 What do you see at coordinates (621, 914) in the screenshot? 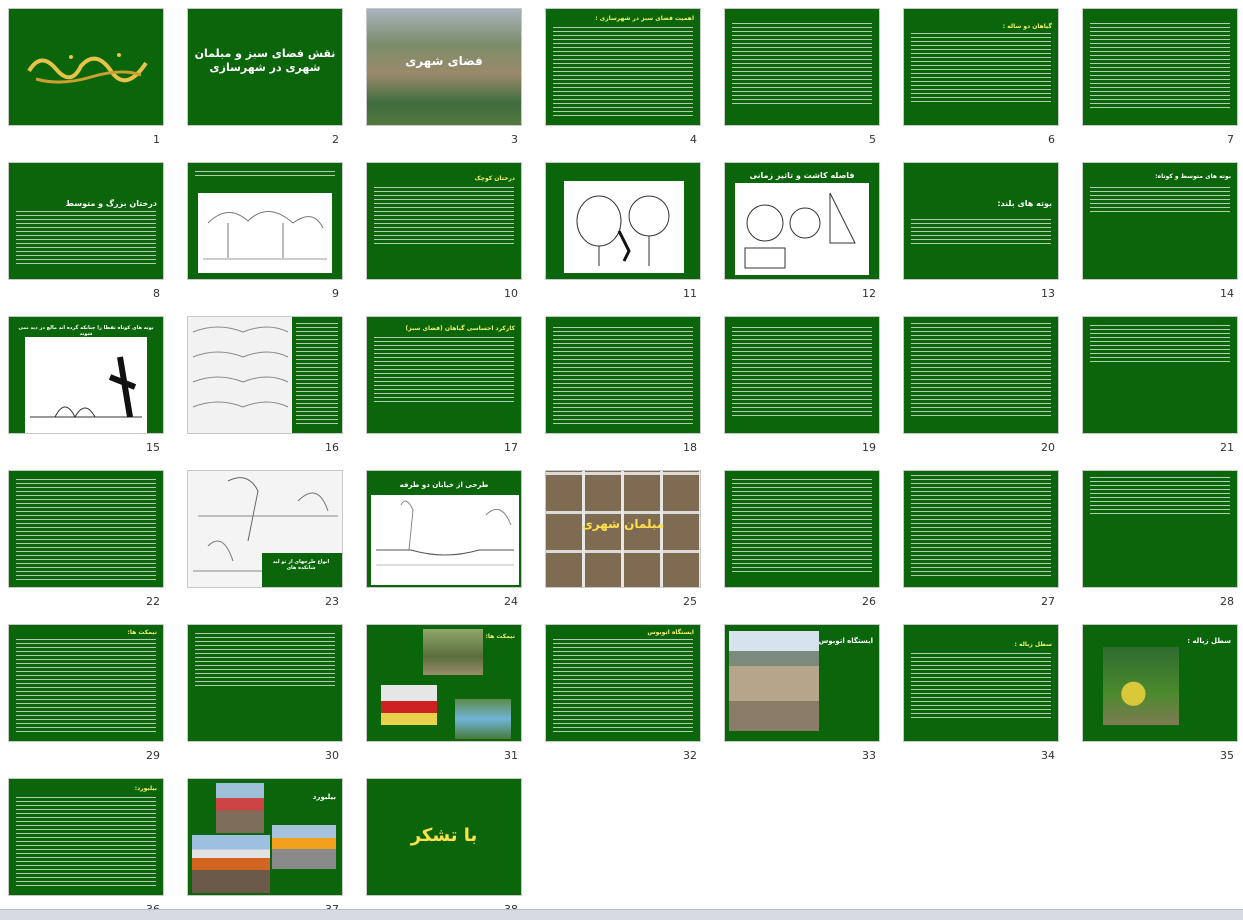
I see `status-bar` at bounding box center [621, 914].